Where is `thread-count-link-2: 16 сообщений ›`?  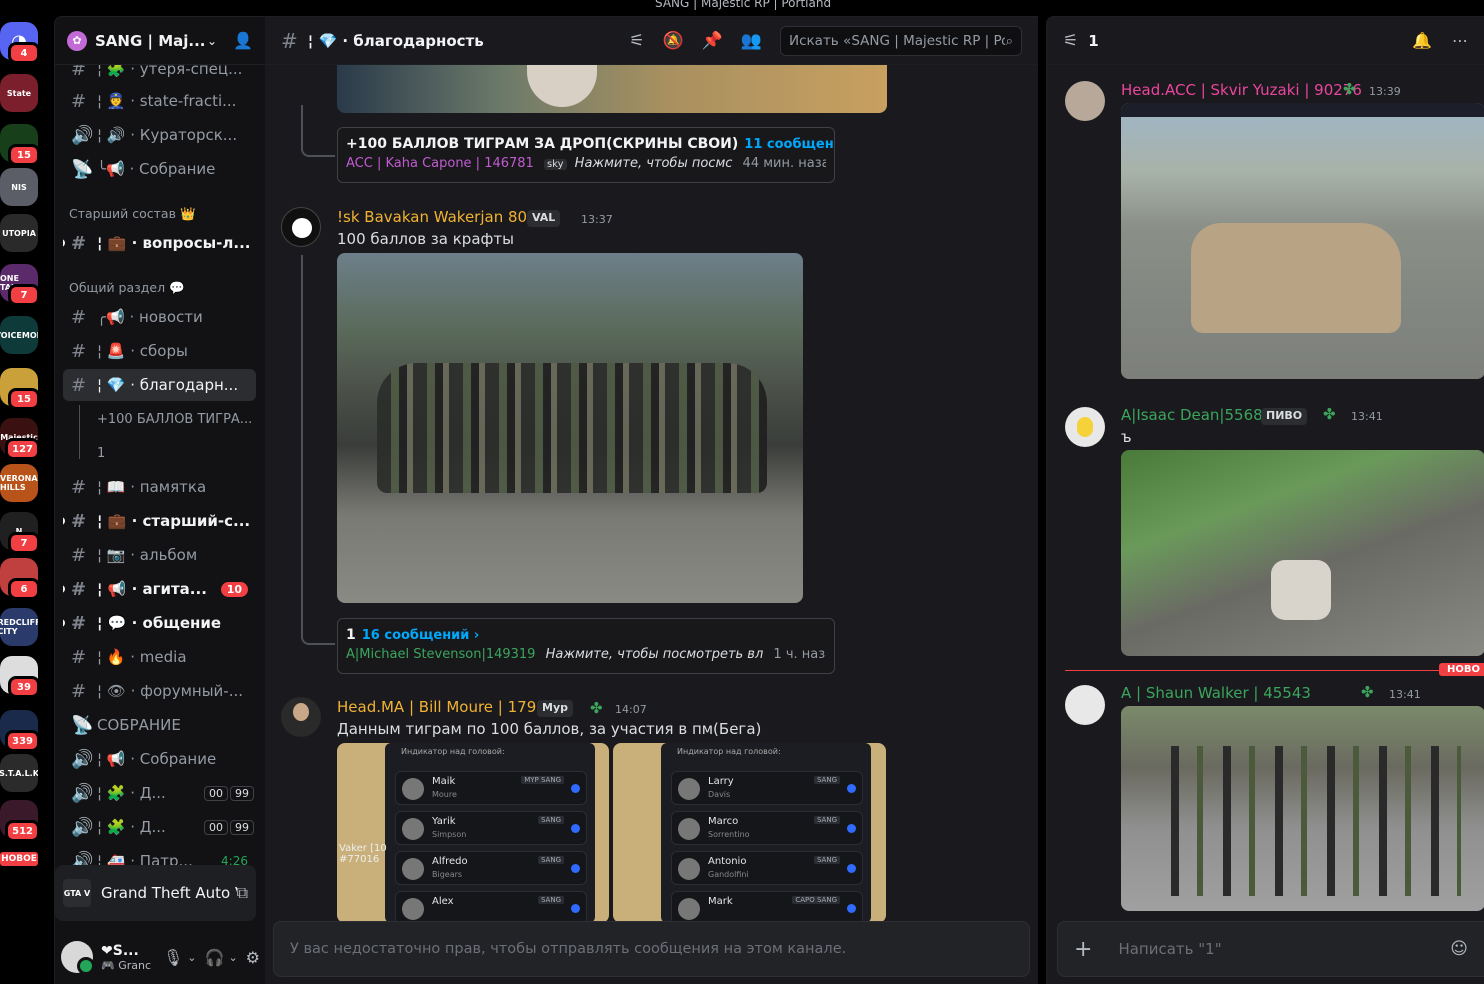
thread-count-link-2: 16 сообщений › is located at coordinates (421, 635).